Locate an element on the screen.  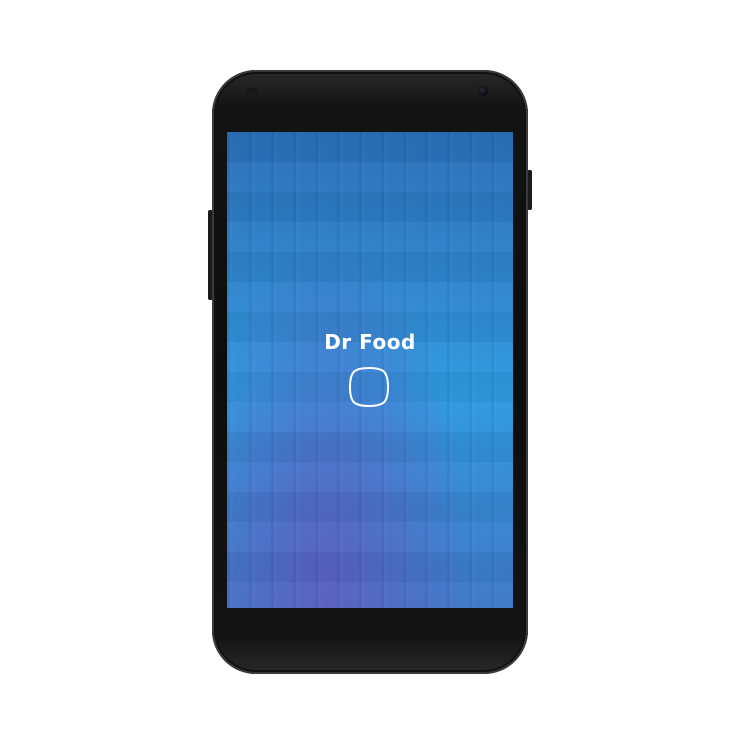
rounded-square-icon is located at coordinates (369, 387).